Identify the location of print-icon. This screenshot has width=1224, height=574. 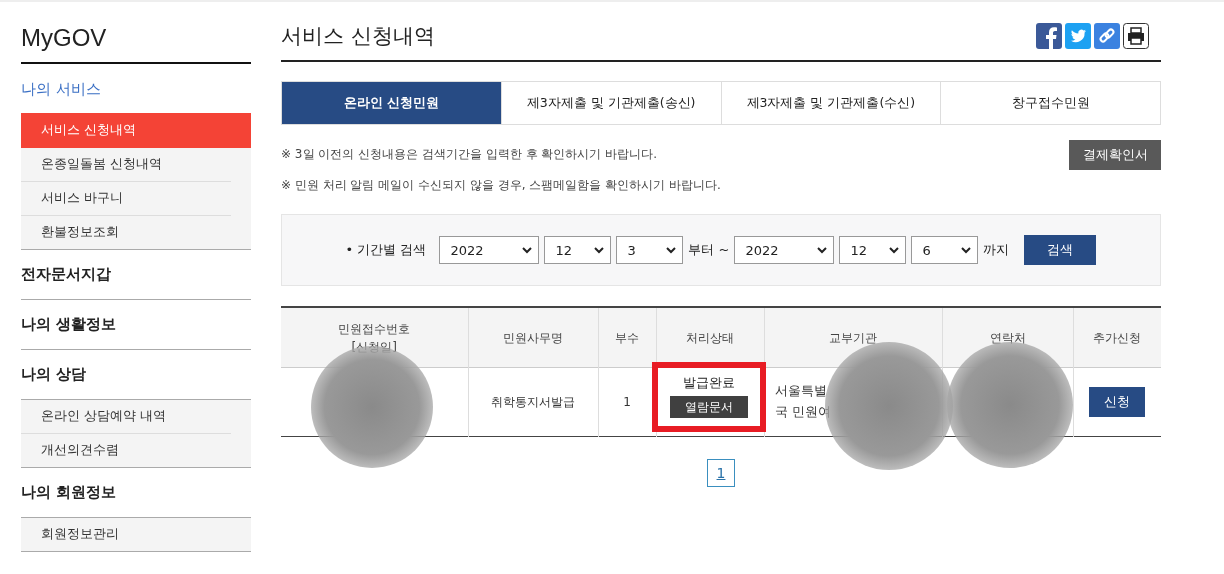
(1136, 36).